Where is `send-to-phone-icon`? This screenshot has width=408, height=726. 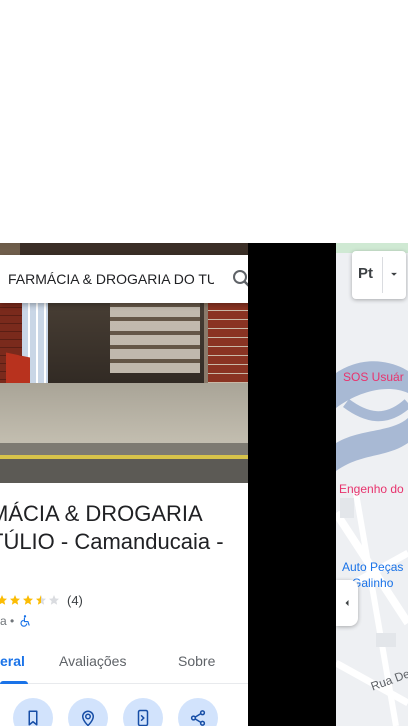
send-to-phone-icon is located at coordinates (143, 717).